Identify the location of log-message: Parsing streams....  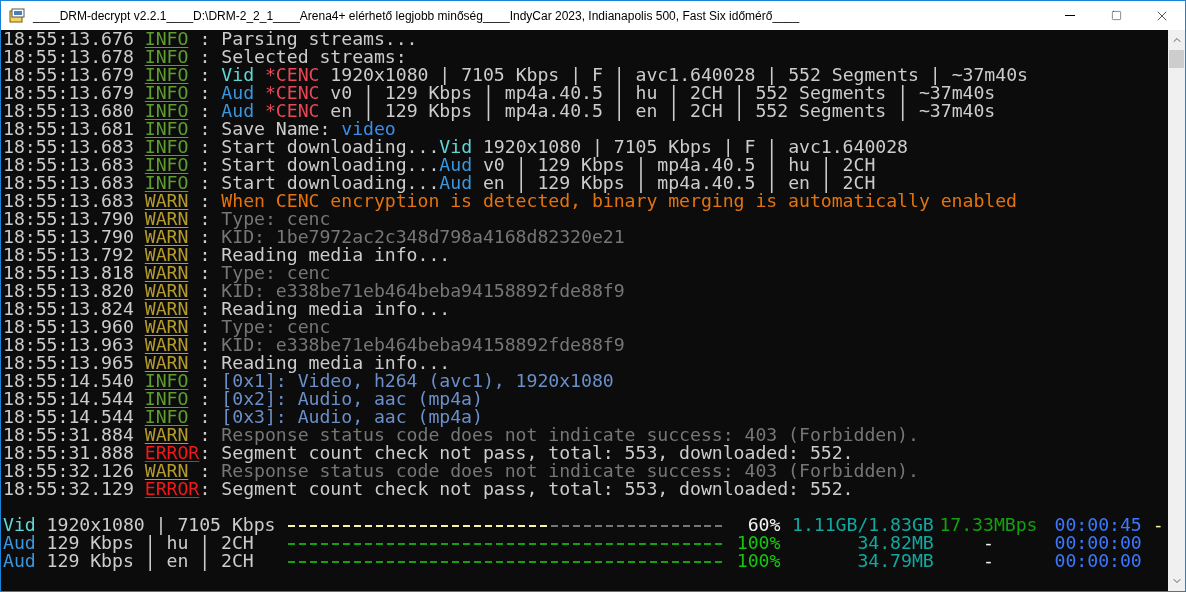
(319, 39).